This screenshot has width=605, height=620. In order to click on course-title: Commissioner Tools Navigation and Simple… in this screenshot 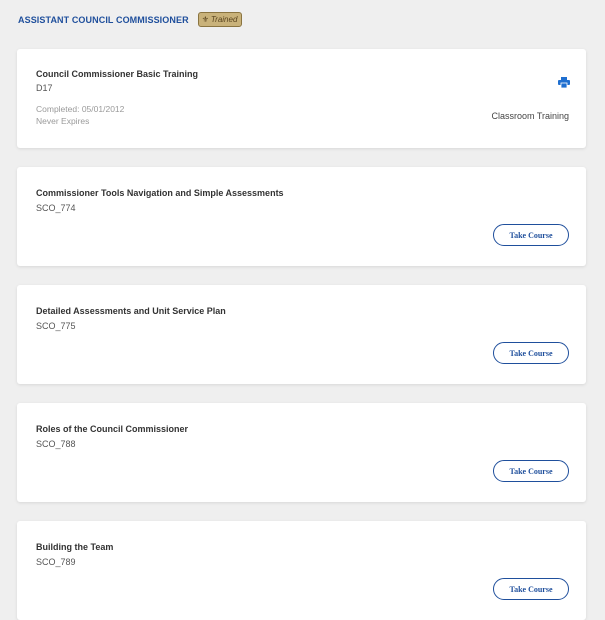, I will do `click(160, 193)`.